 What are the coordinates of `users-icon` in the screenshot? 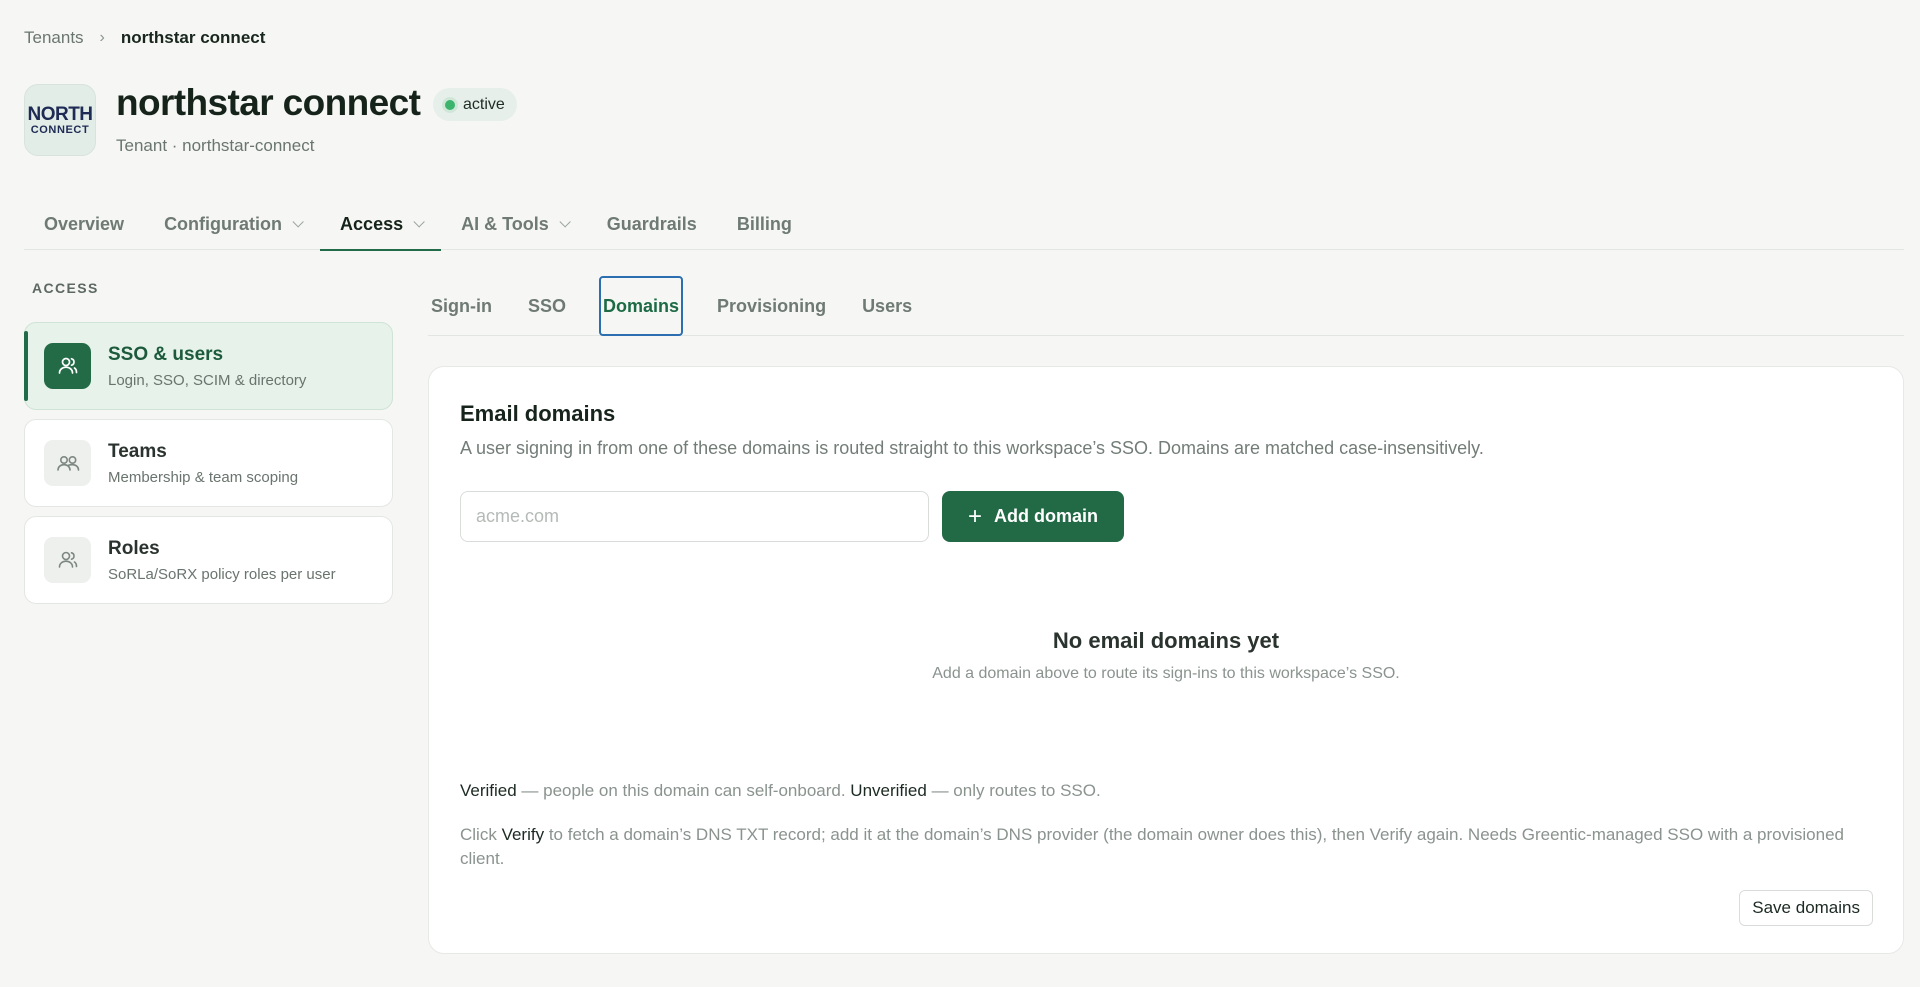 It's located at (67, 366).